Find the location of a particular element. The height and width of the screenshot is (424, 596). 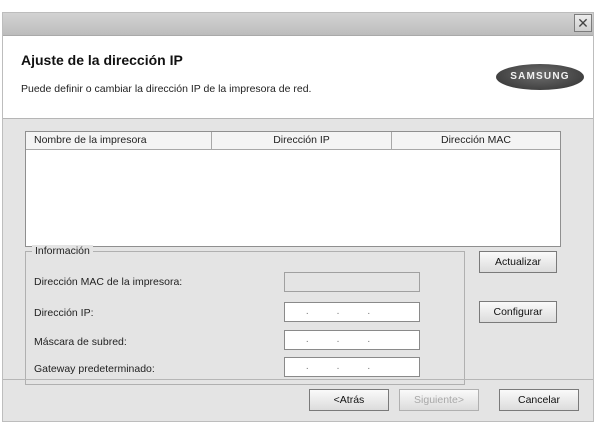

update-button: Actualizar is located at coordinates (518, 262).